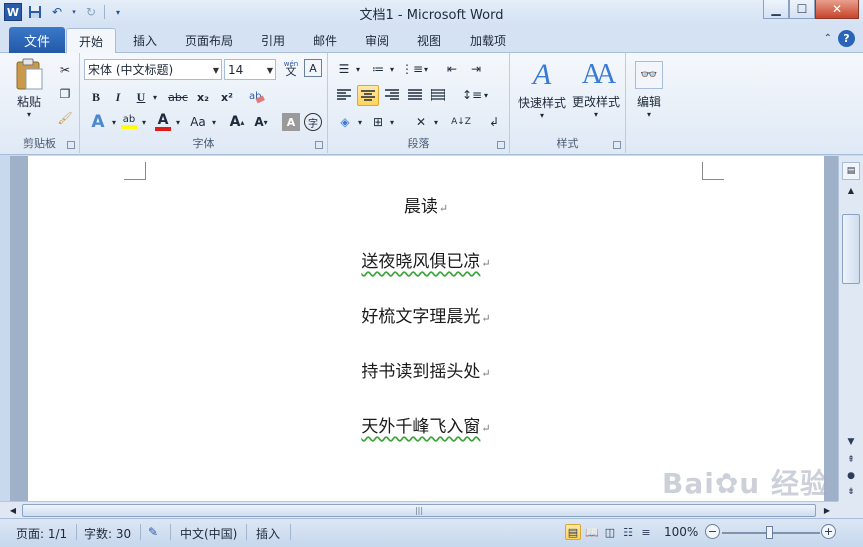 This screenshot has width=863, height=547. Describe the element at coordinates (141, 97) in the screenshot. I see `underline-button: U` at that location.